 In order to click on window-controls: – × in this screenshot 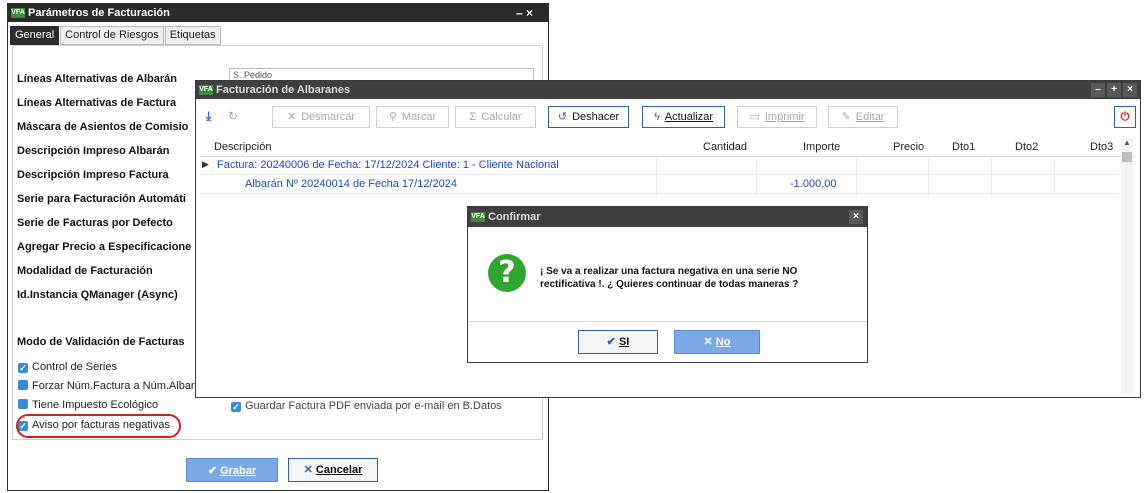, I will do `click(524, 13)`.